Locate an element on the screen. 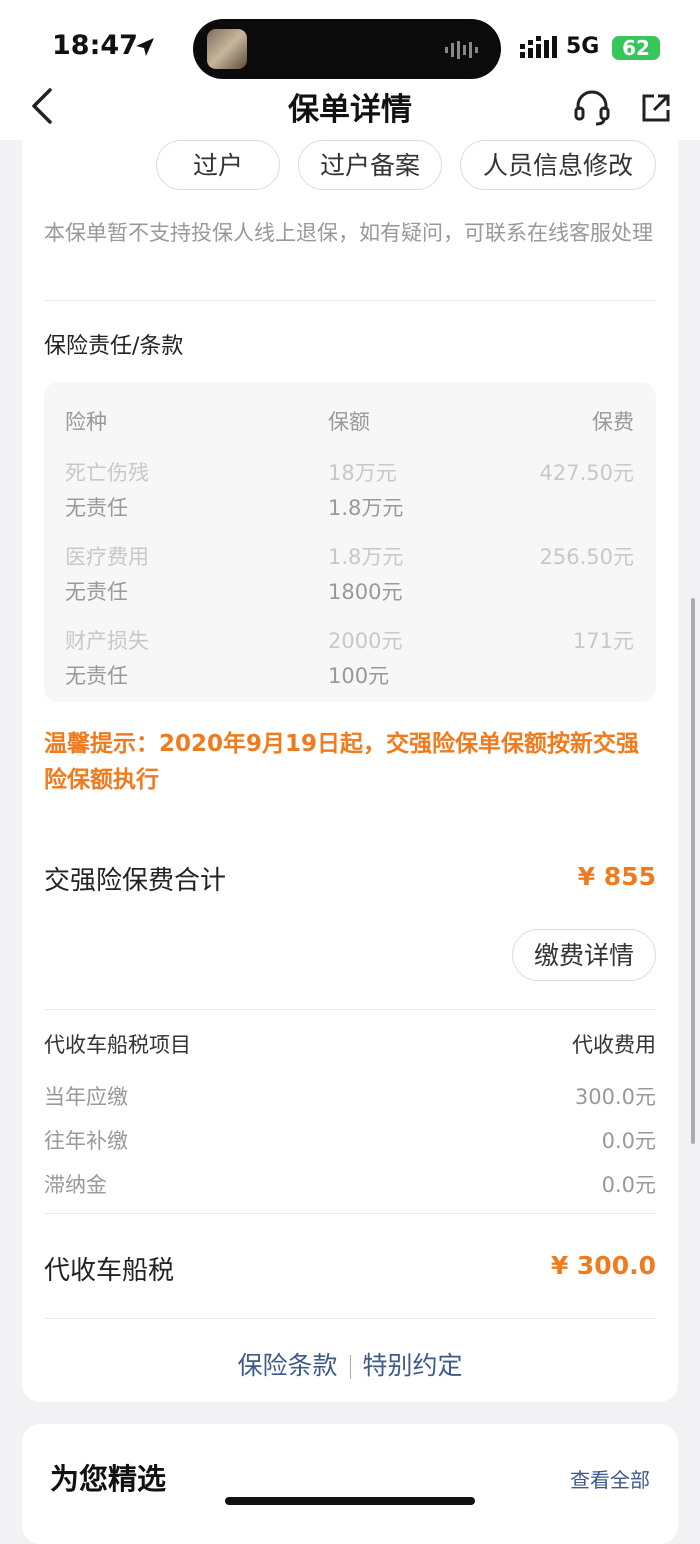 The height and width of the screenshot is (1544, 700). dynamic-island is located at coordinates (347, 49).